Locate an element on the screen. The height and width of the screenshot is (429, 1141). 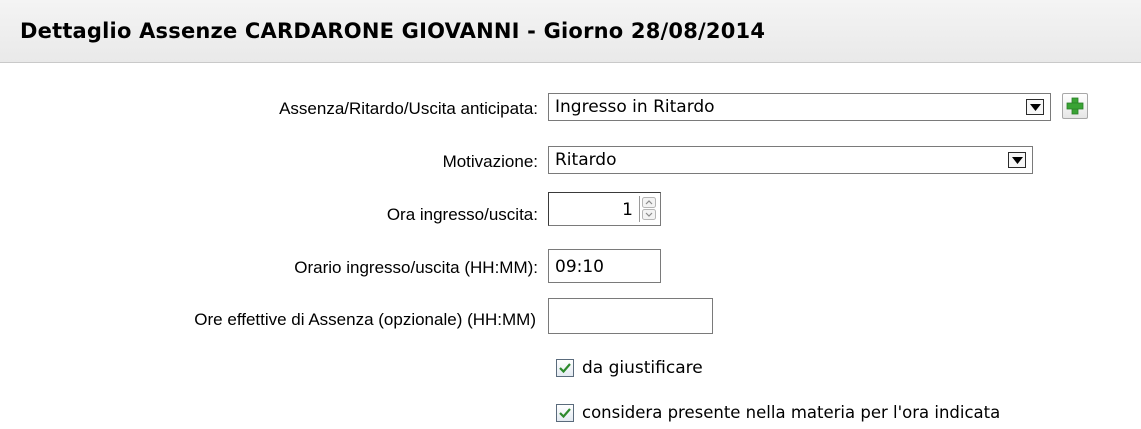
ora-stepper-value: 1 is located at coordinates (627, 210).